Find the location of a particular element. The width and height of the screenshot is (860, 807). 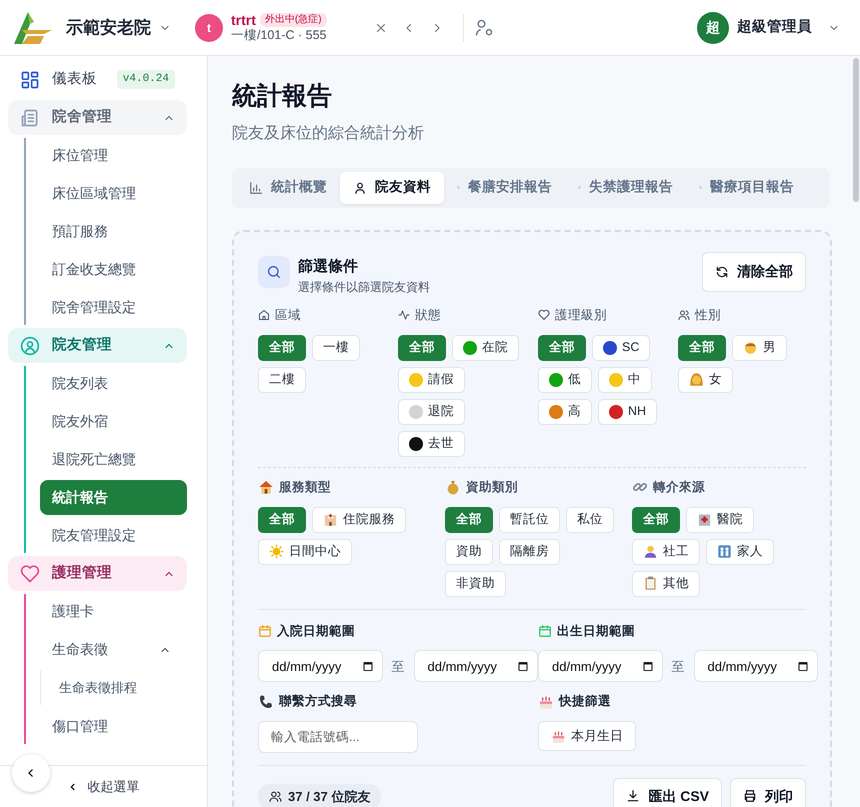

woman-icon is located at coordinates (696, 380).